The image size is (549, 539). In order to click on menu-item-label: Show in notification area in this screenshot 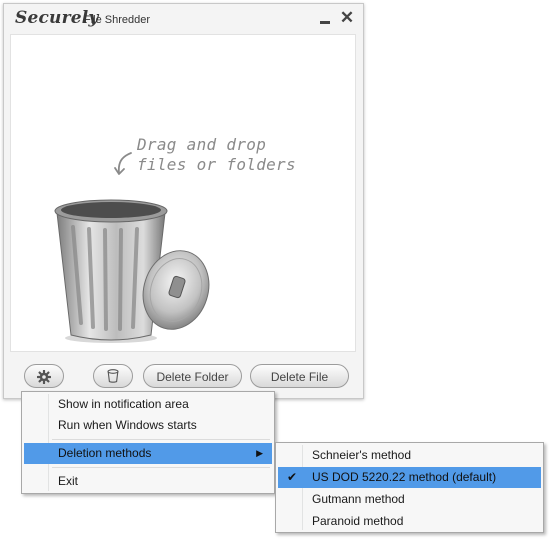, I will do `click(123, 404)`.